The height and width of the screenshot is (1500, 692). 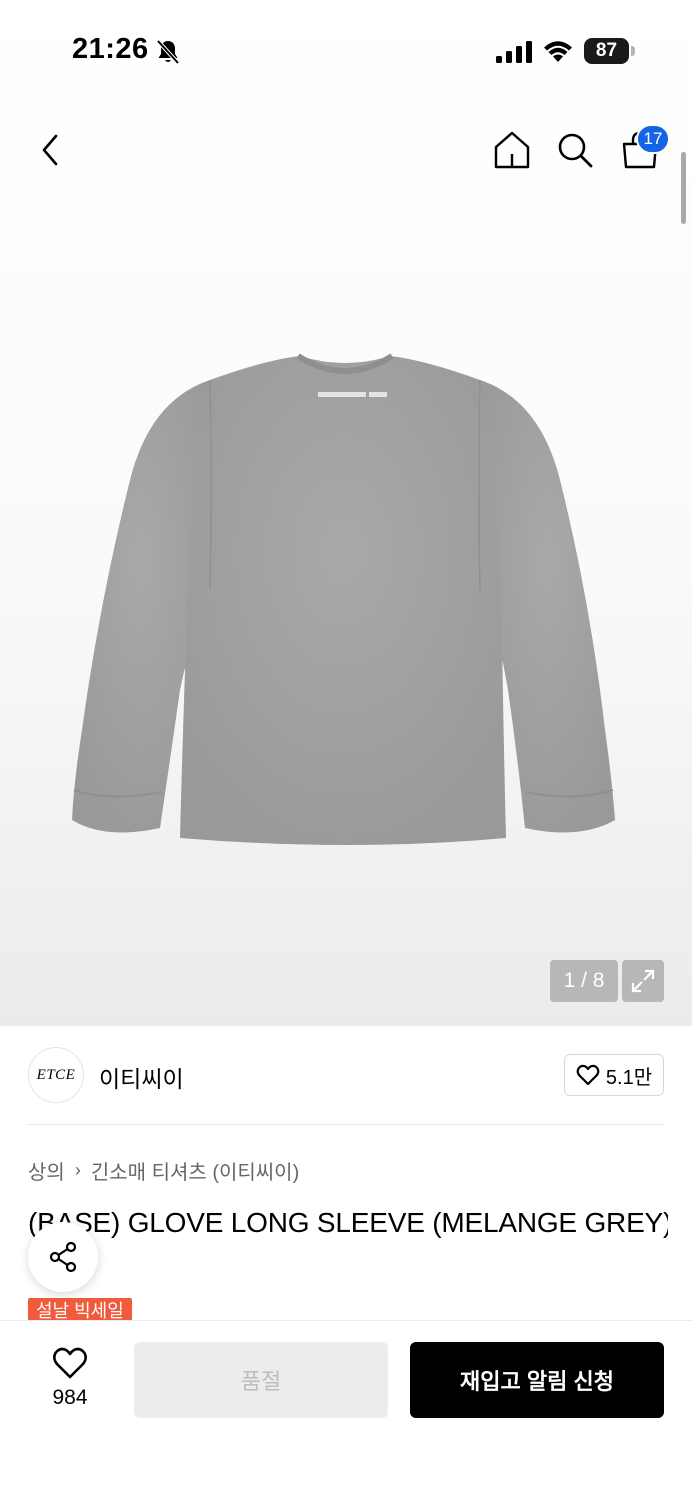 What do you see at coordinates (537, 1380) in the screenshot?
I see `restock-alert-button: 재입고 알림 신청` at bounding box center [537, 1380].